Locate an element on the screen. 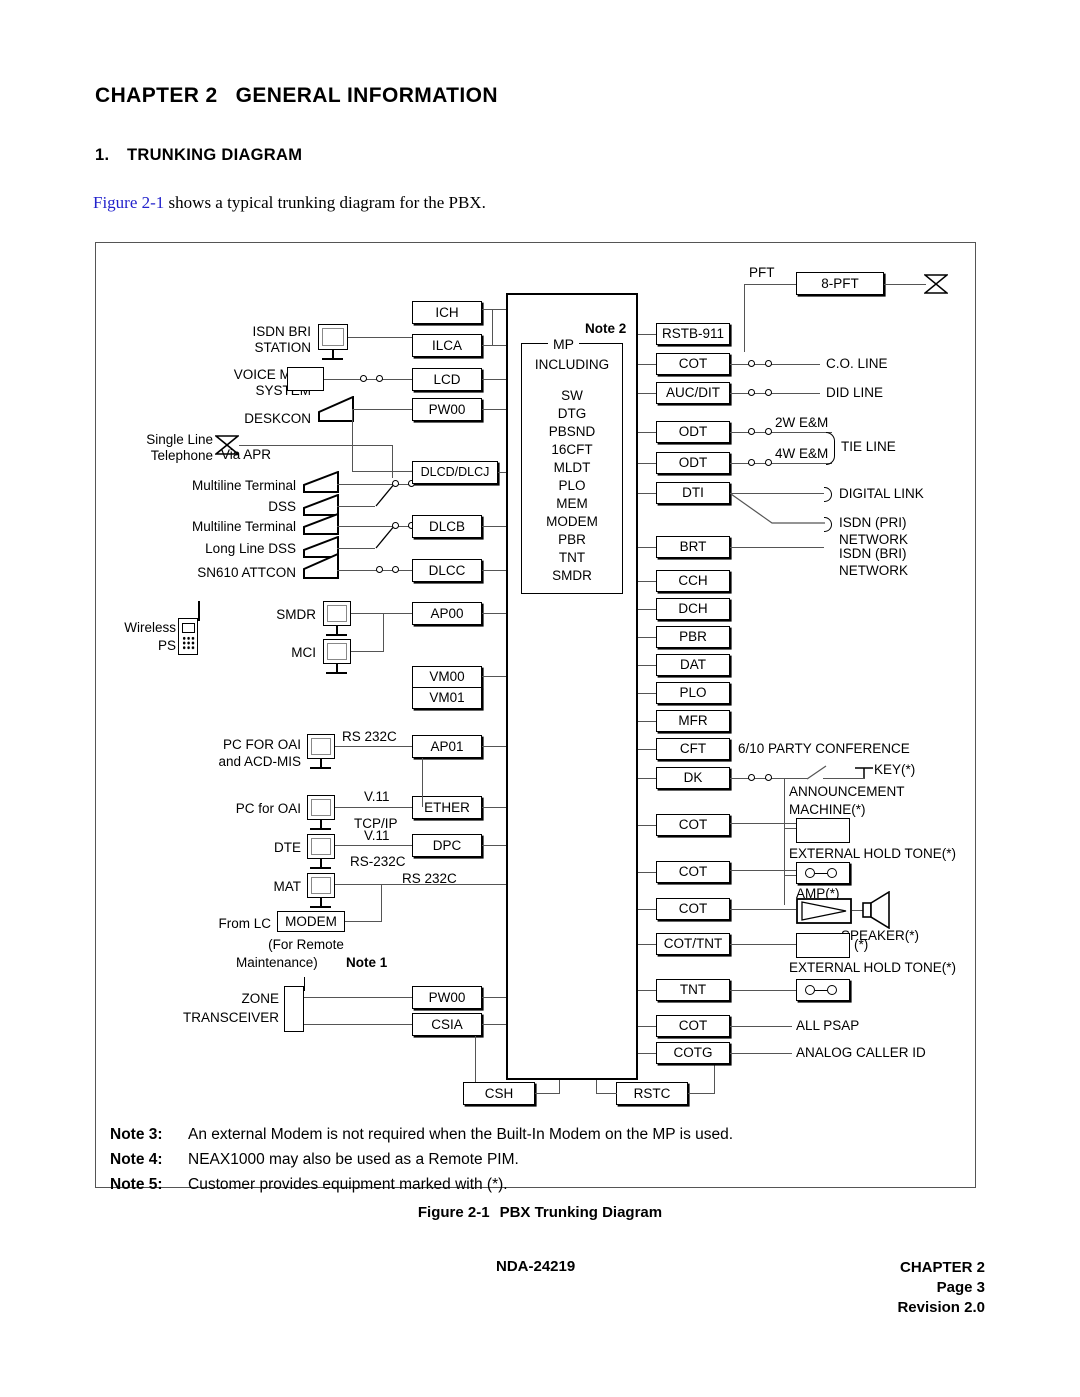 The height and width of the screenshot is (1397, 1080). link-cot3-amp-b is located at coordinates (790, 875).